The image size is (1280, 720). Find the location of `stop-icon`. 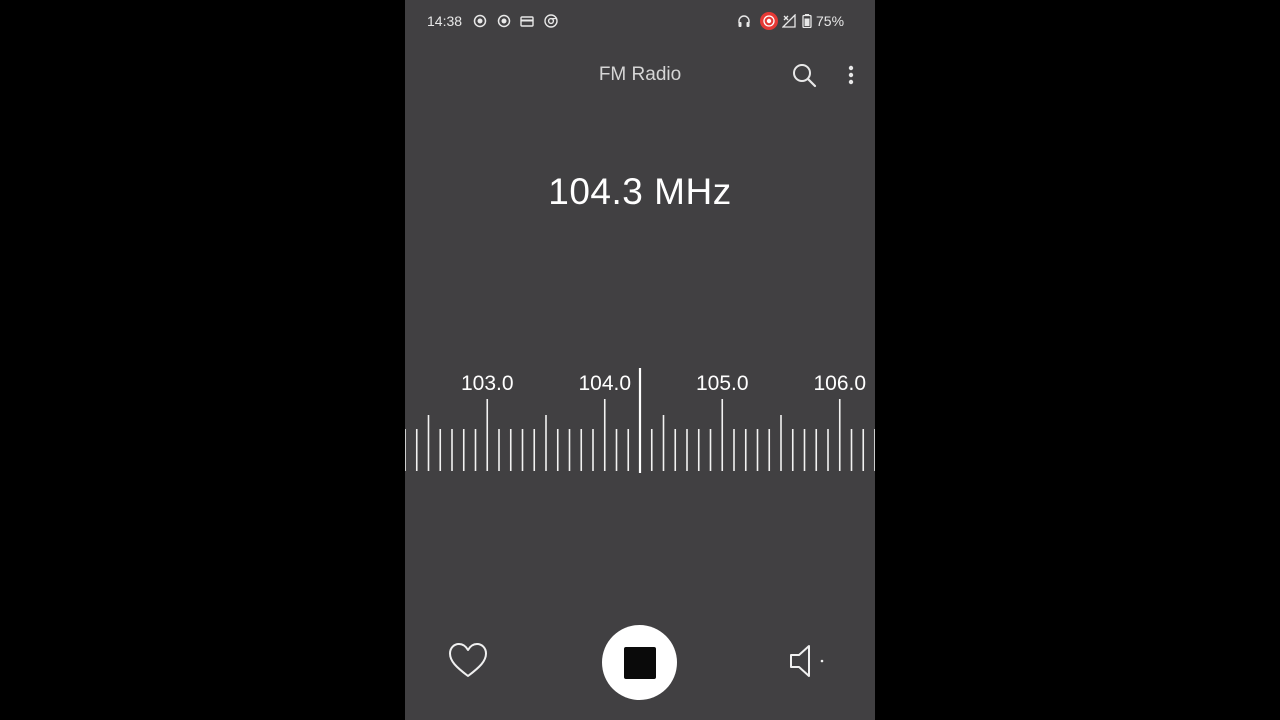

stop-icon is located at coordinates (640, 663).